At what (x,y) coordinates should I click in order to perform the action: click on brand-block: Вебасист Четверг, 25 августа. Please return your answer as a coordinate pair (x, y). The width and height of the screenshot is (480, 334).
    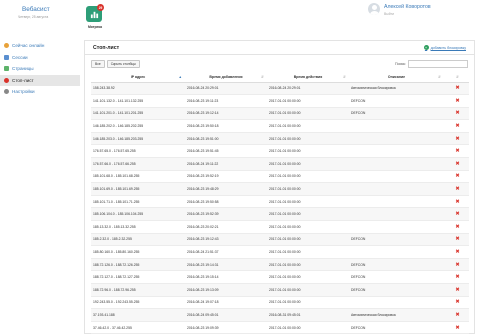
    Looking at the image, I should click on (40, 18).